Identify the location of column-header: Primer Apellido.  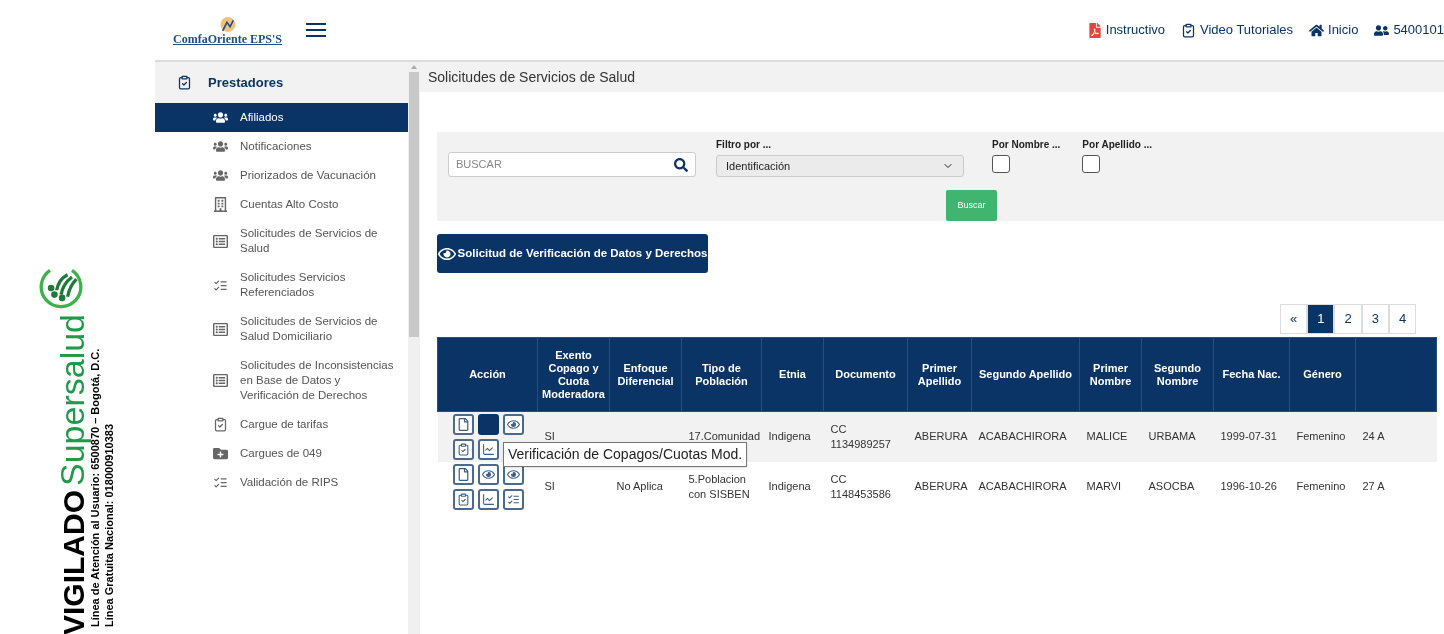
(939, 374).